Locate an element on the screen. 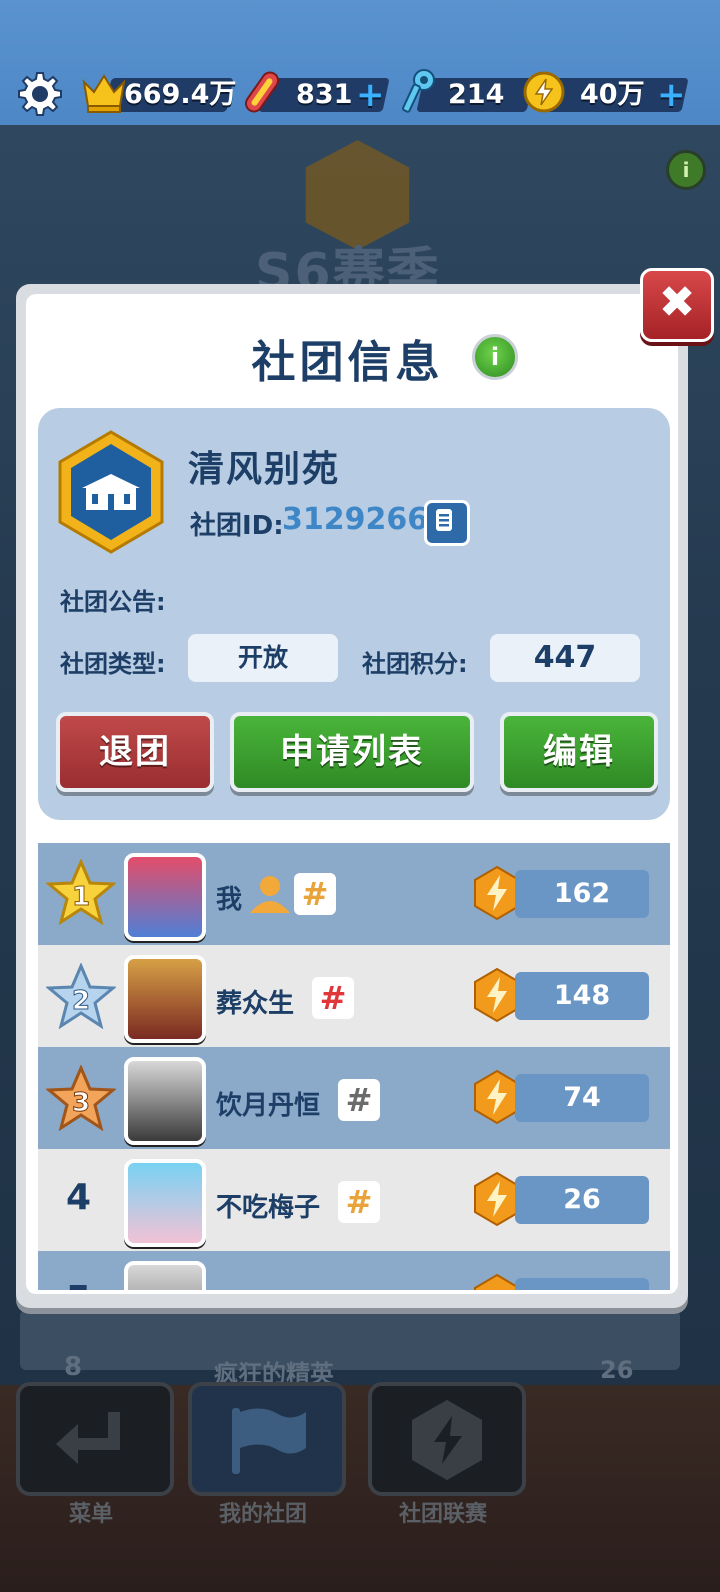 This screenshot has height=1592, width=720. club-league-button is located at coordinates (447, 1439).